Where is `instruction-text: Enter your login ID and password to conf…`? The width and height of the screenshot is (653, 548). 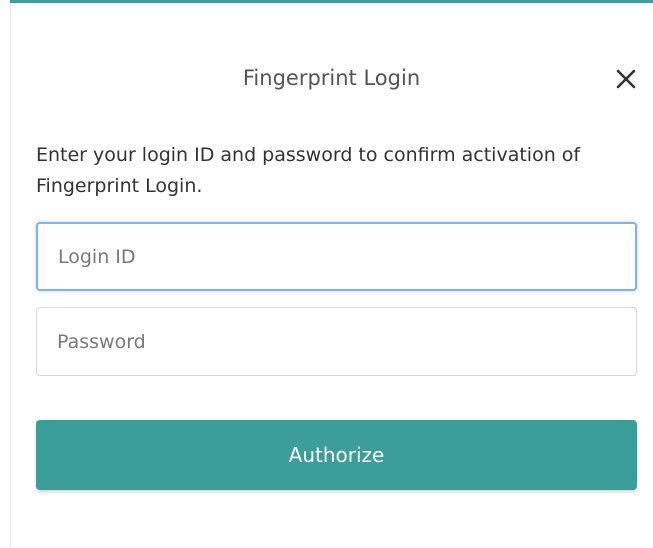
instruction-text: Enter your login ID and password to conf… is located at coordinates (308, 170).